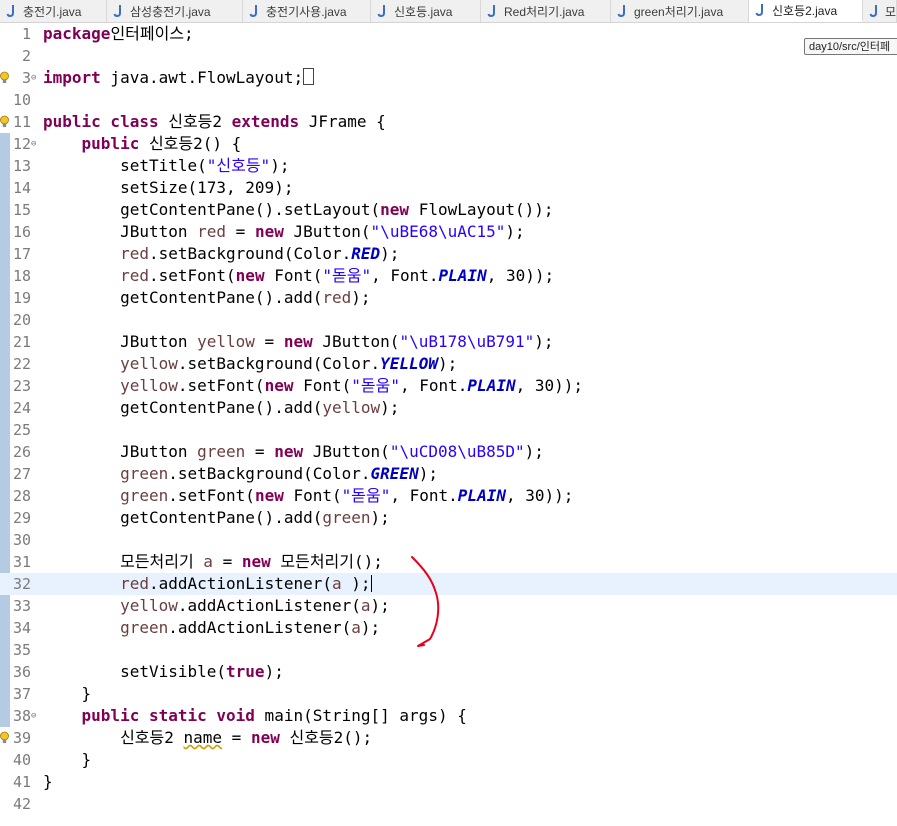 Image resolution: width=897 pixels, height=826 pixels. Describe the element at coordinates (67, 760) in the screenshot. I see `code-text: }` at that location.